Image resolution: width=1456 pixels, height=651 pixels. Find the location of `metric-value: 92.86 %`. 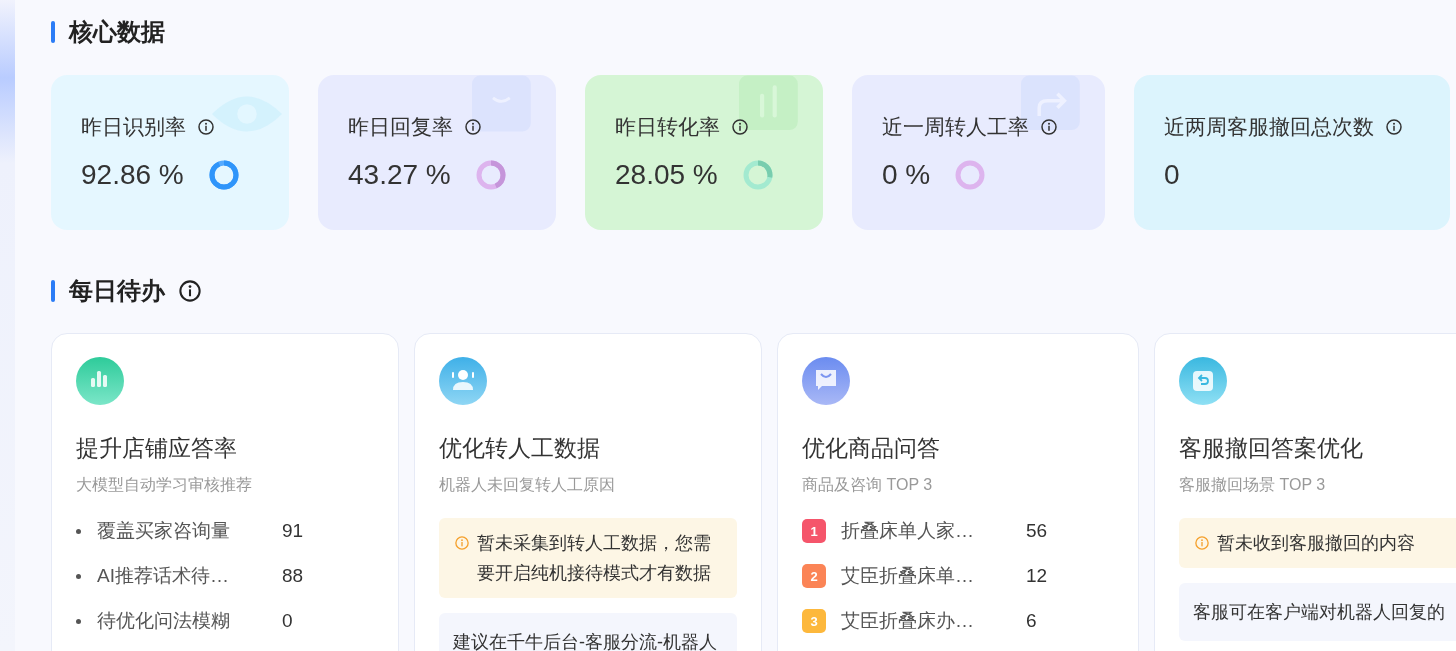

metric-value: 92.86 % is located at coordinates (132, 175).